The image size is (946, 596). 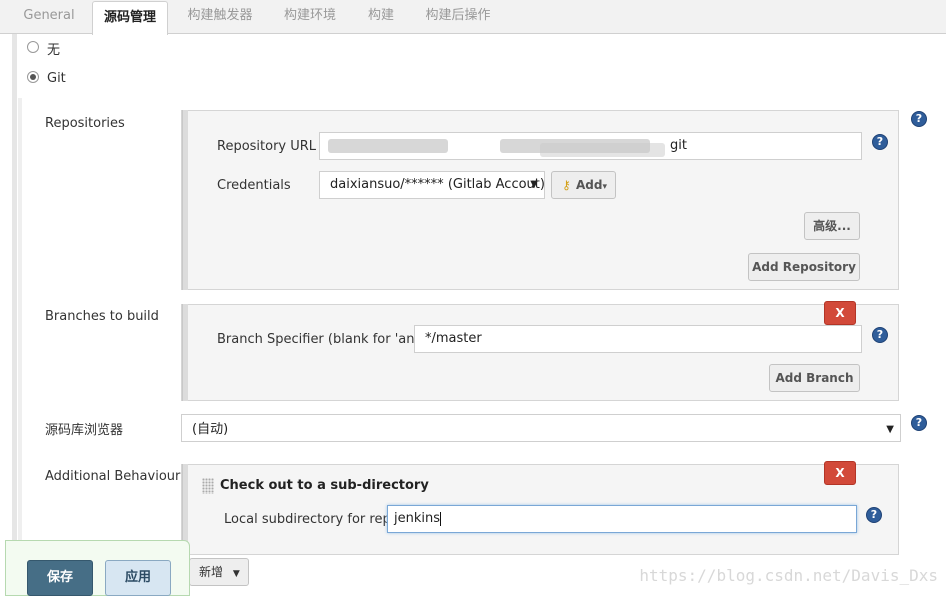 I want to click on tab-build: 构建, so click(x=381, y=17).